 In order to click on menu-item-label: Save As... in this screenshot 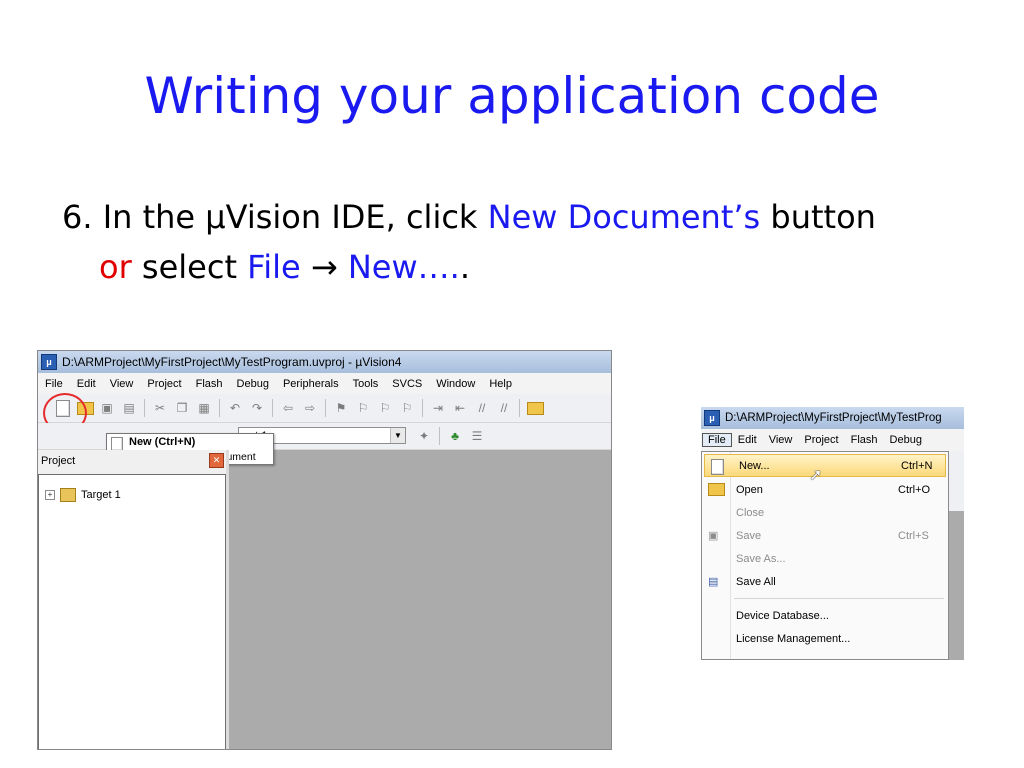, I will do `click(761, 559)`.